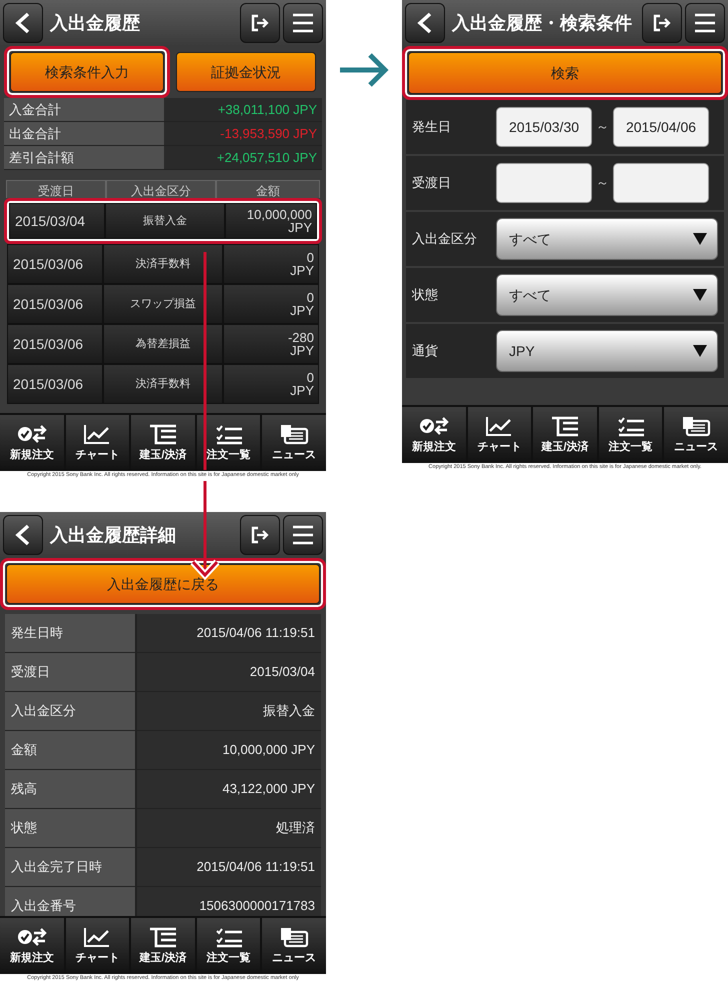  What do you see at coordinates (71, 711) in the screenshot?
I see `detail-label: 入出金区分` at bounding box center [71, 711].